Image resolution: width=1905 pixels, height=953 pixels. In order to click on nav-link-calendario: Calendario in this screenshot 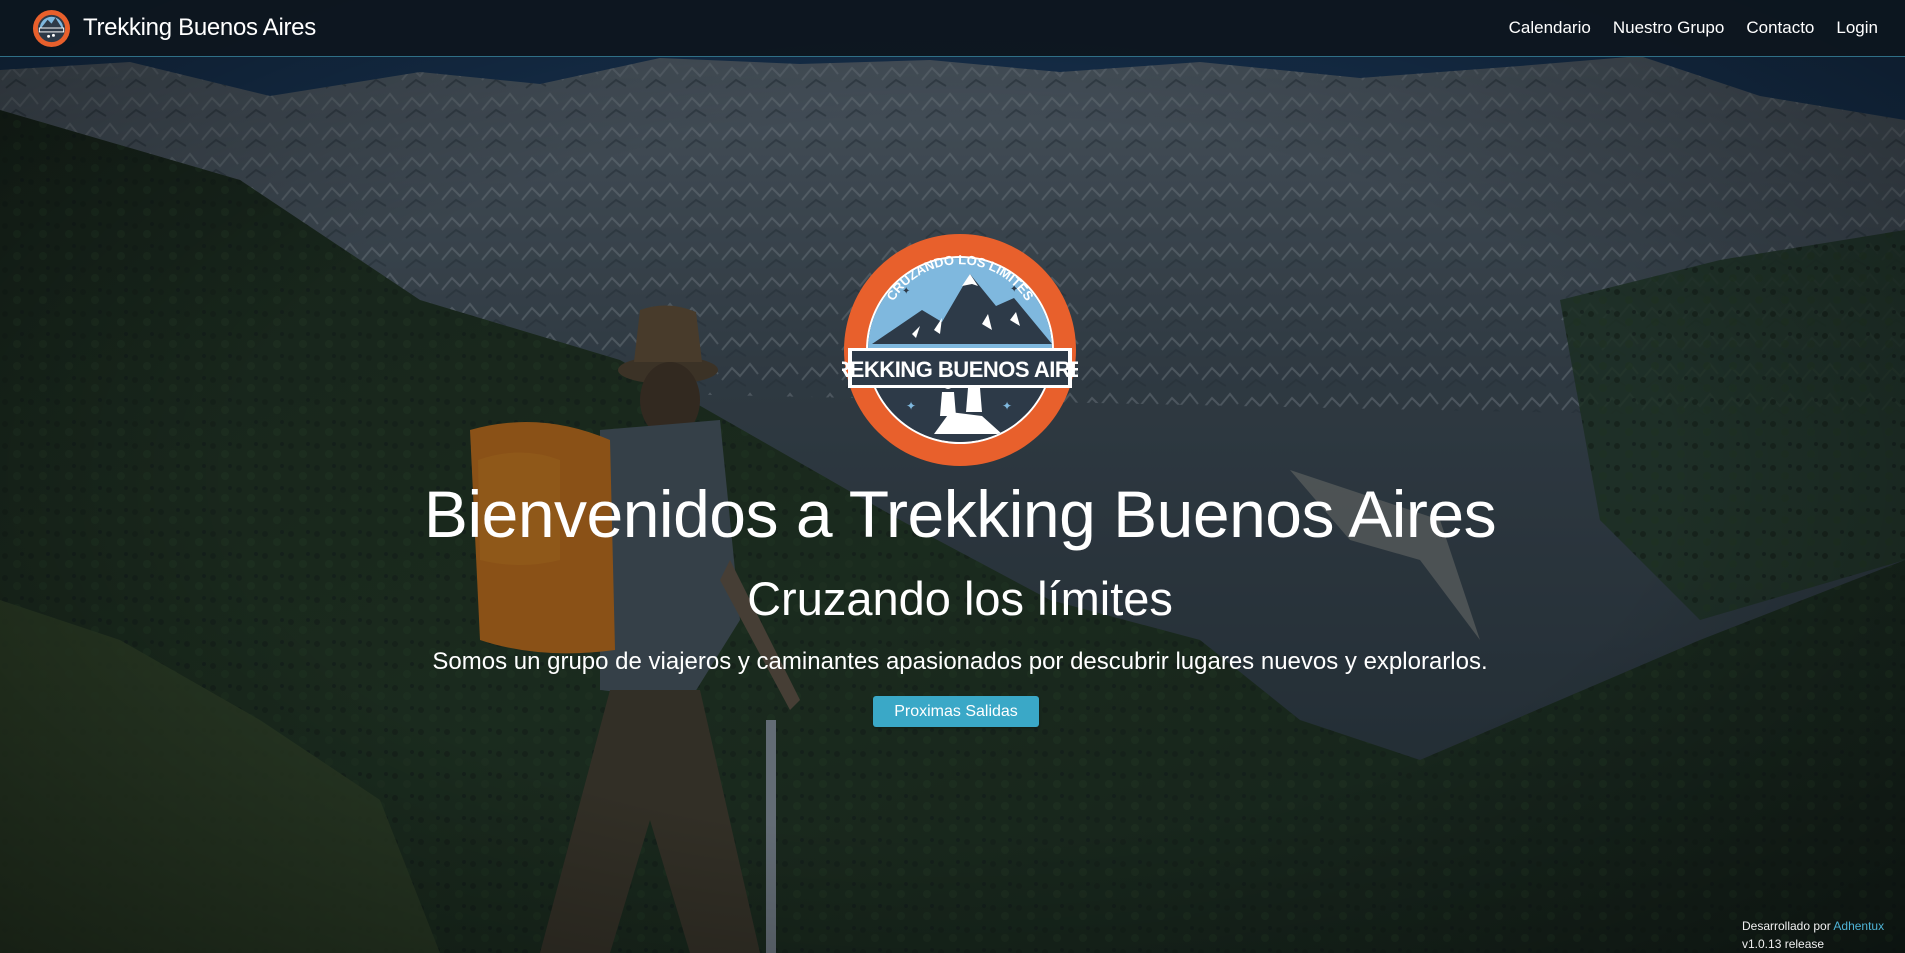, I will do `click(1550, 28)`.